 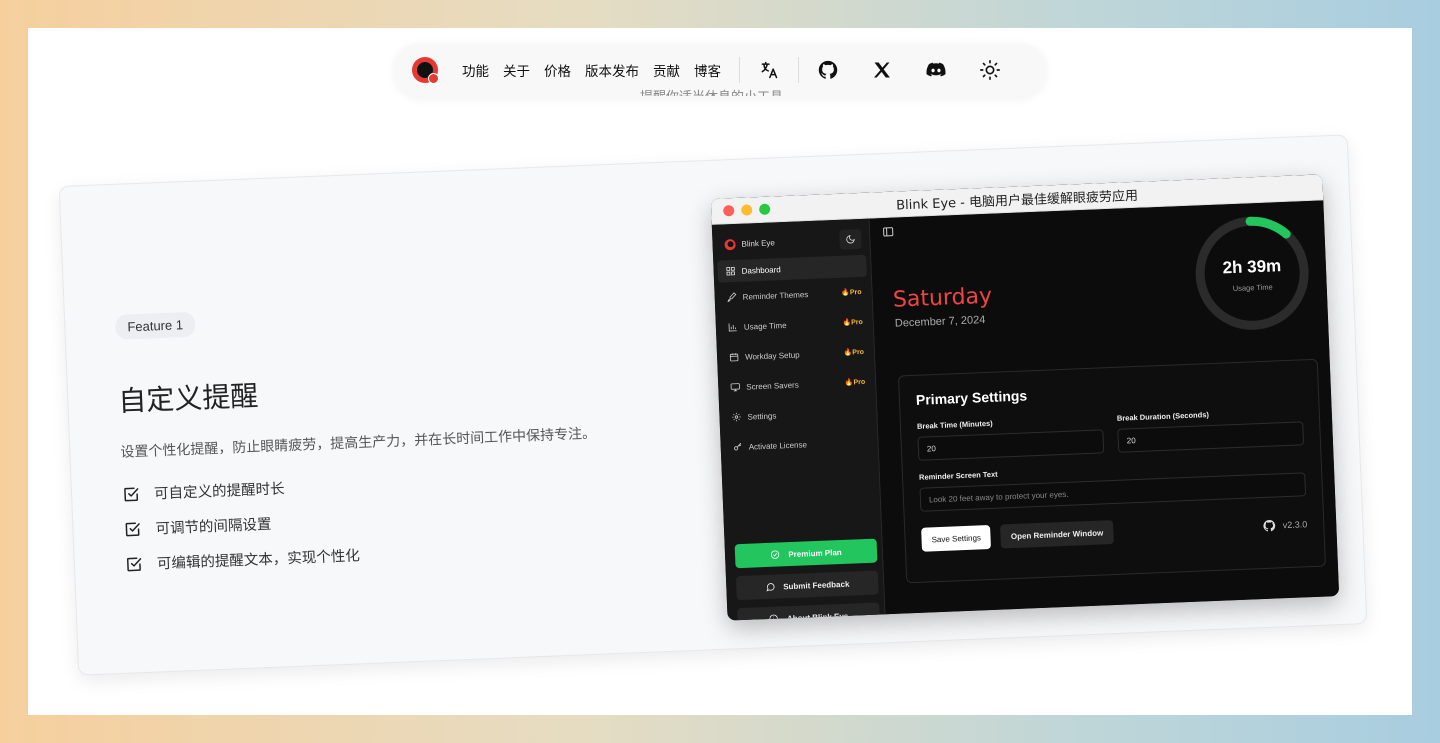 I want to click on feature-bullet-text: 可自定义的提醒时长, so click(x=219, y=492).